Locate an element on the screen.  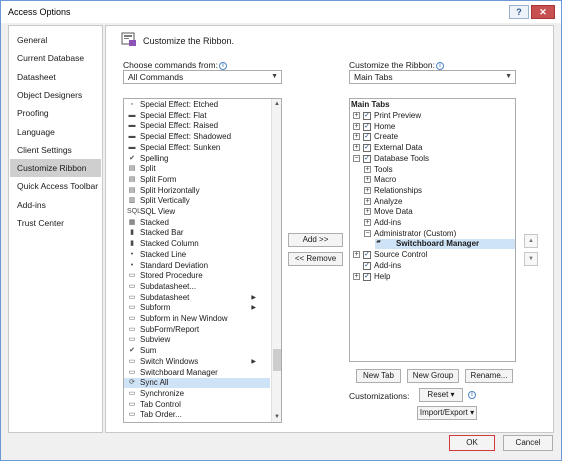
tree-item-move-data: + Move Data is located at coordinates (439, 212).